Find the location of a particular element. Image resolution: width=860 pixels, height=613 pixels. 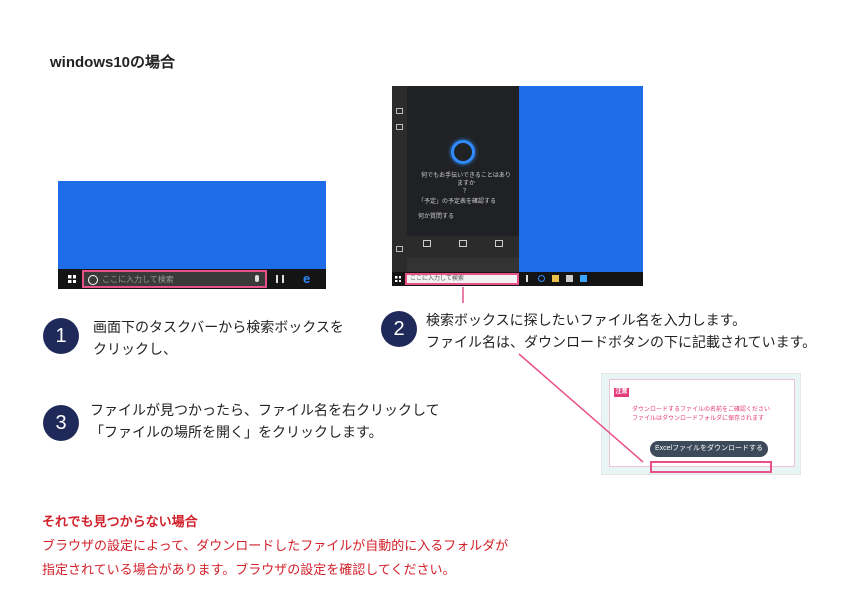

app-shortcuts is located at coordinates (463, 247).